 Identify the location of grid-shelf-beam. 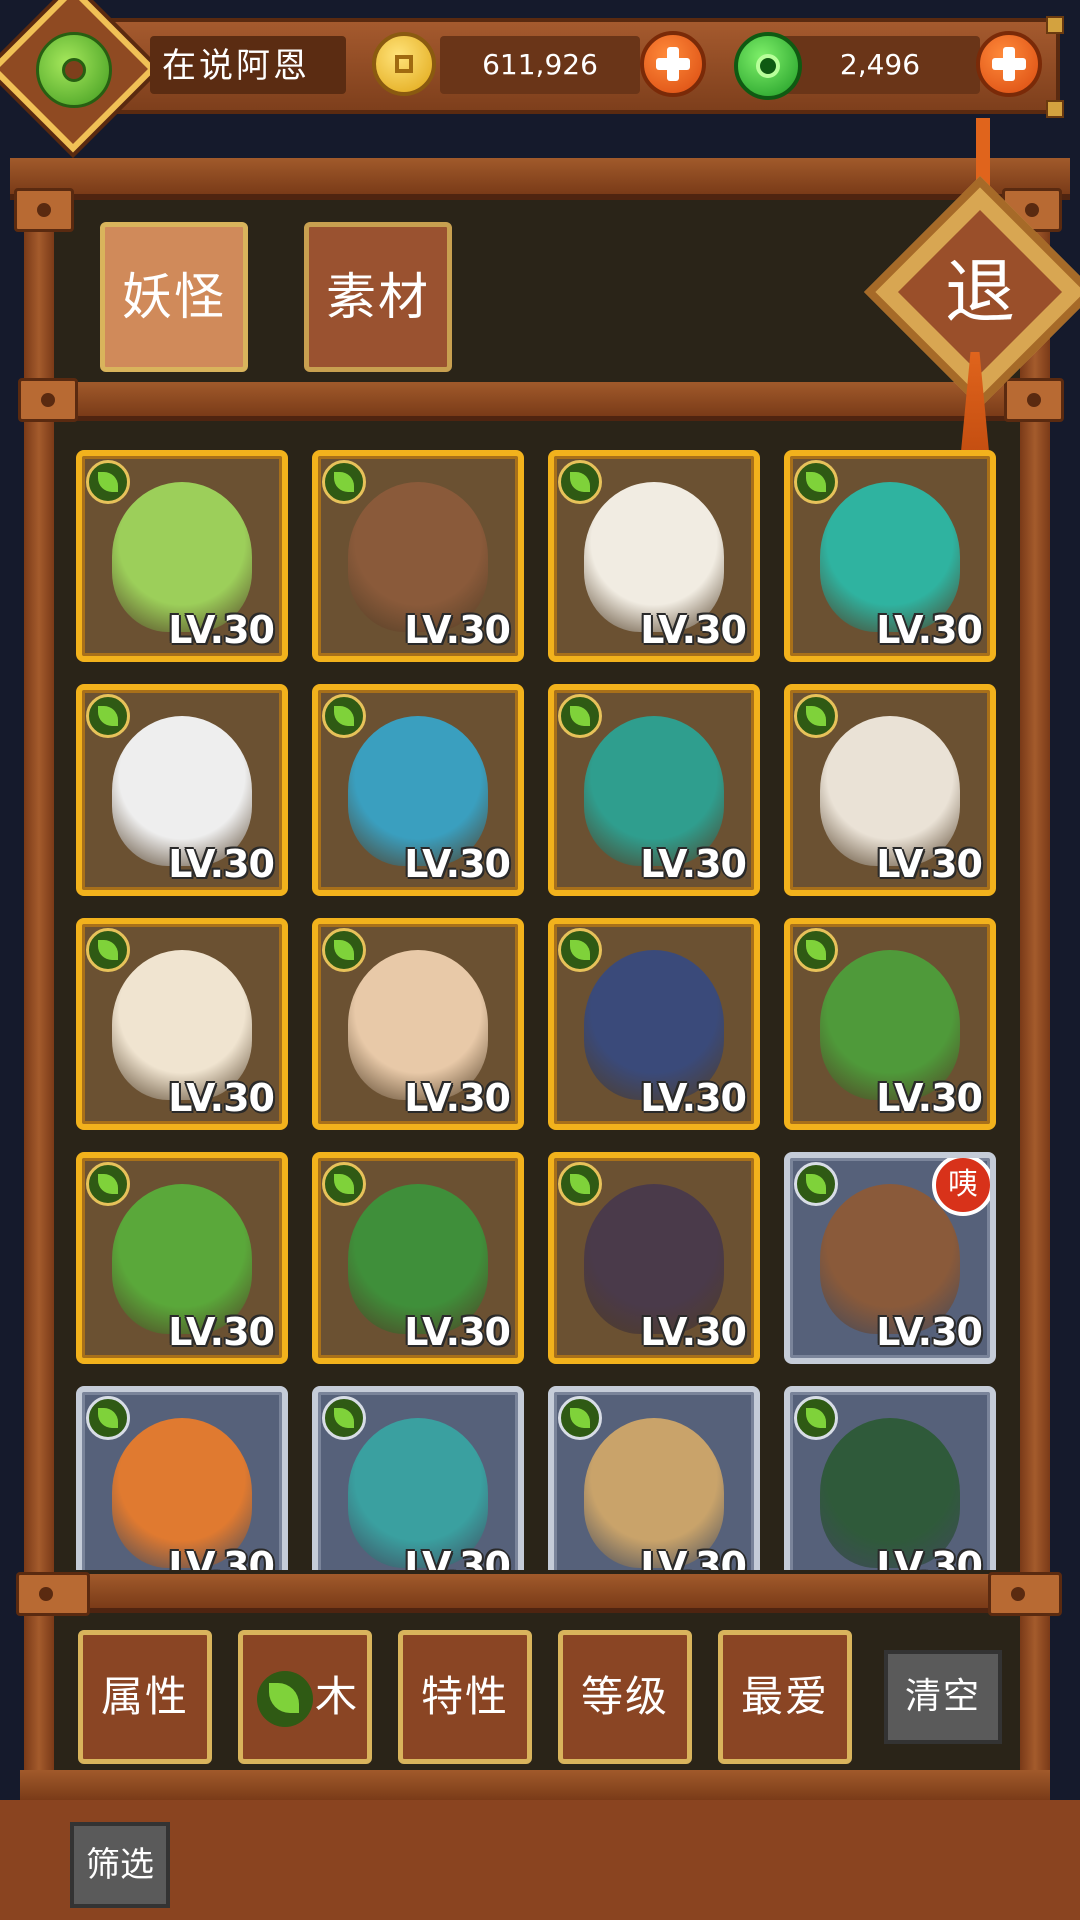
(535, 1593).